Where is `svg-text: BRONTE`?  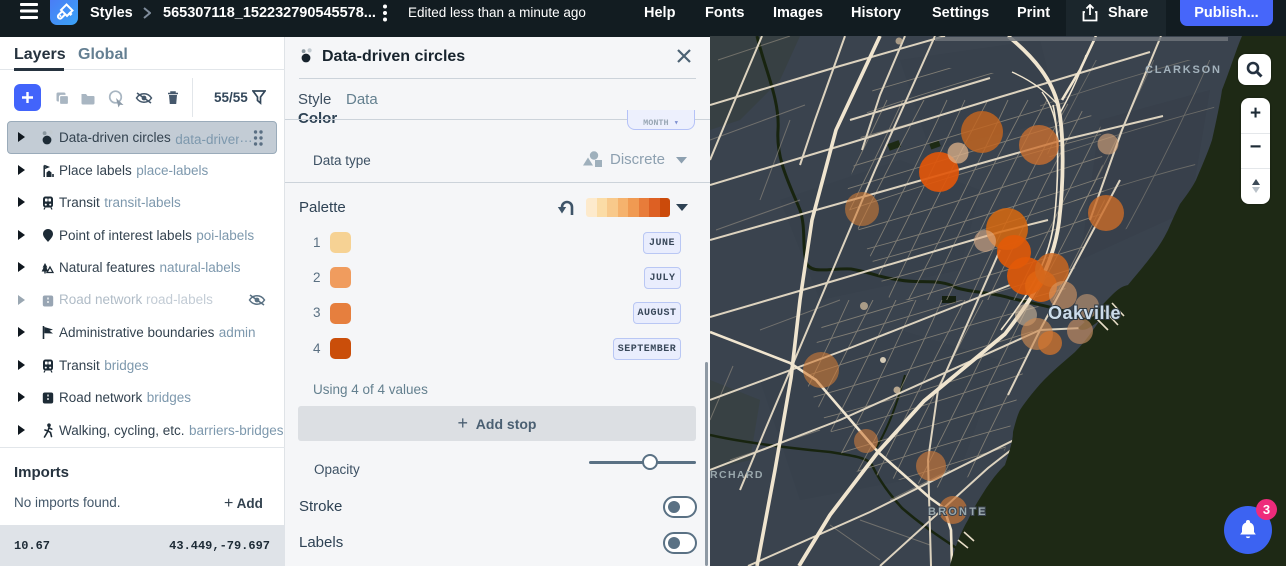 svg-text: BRONTE is located at coordinates (958, 512).